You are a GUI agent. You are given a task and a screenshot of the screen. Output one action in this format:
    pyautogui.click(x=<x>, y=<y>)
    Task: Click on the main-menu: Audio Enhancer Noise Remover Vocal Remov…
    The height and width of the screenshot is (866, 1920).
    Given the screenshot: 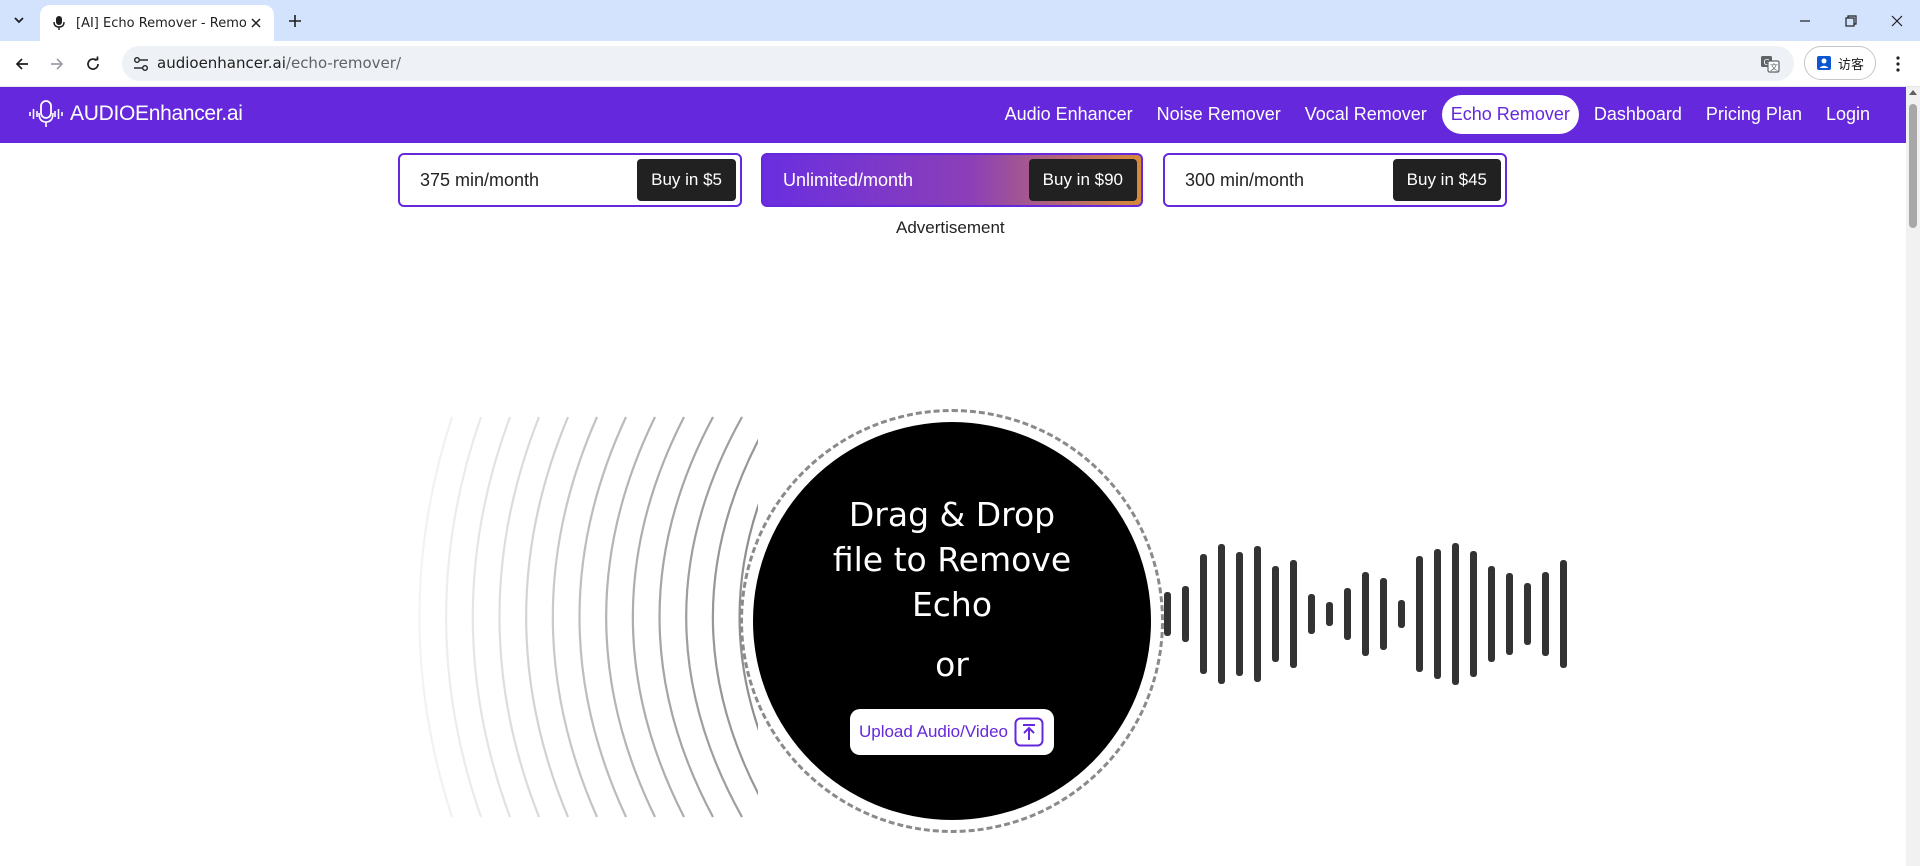 What is the action you would take?
    pyautogui.click(x=1437, y=114)
    